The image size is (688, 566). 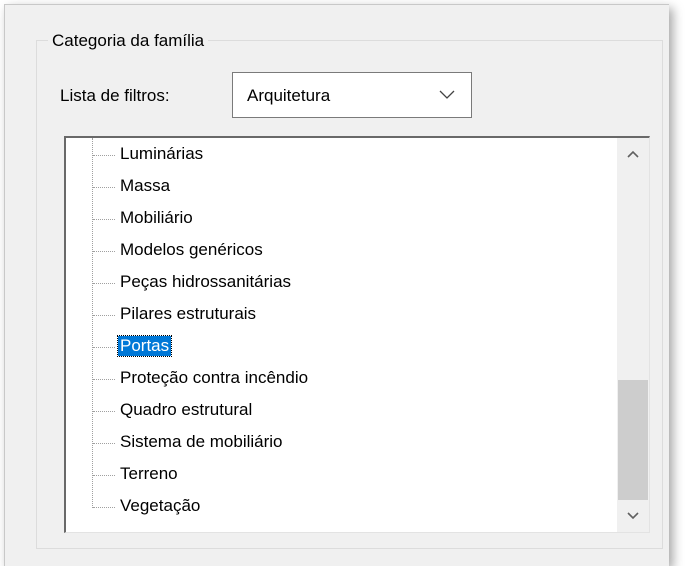 I want to click on tree-item: Quadro estrutural, so click(x=342, y=411).